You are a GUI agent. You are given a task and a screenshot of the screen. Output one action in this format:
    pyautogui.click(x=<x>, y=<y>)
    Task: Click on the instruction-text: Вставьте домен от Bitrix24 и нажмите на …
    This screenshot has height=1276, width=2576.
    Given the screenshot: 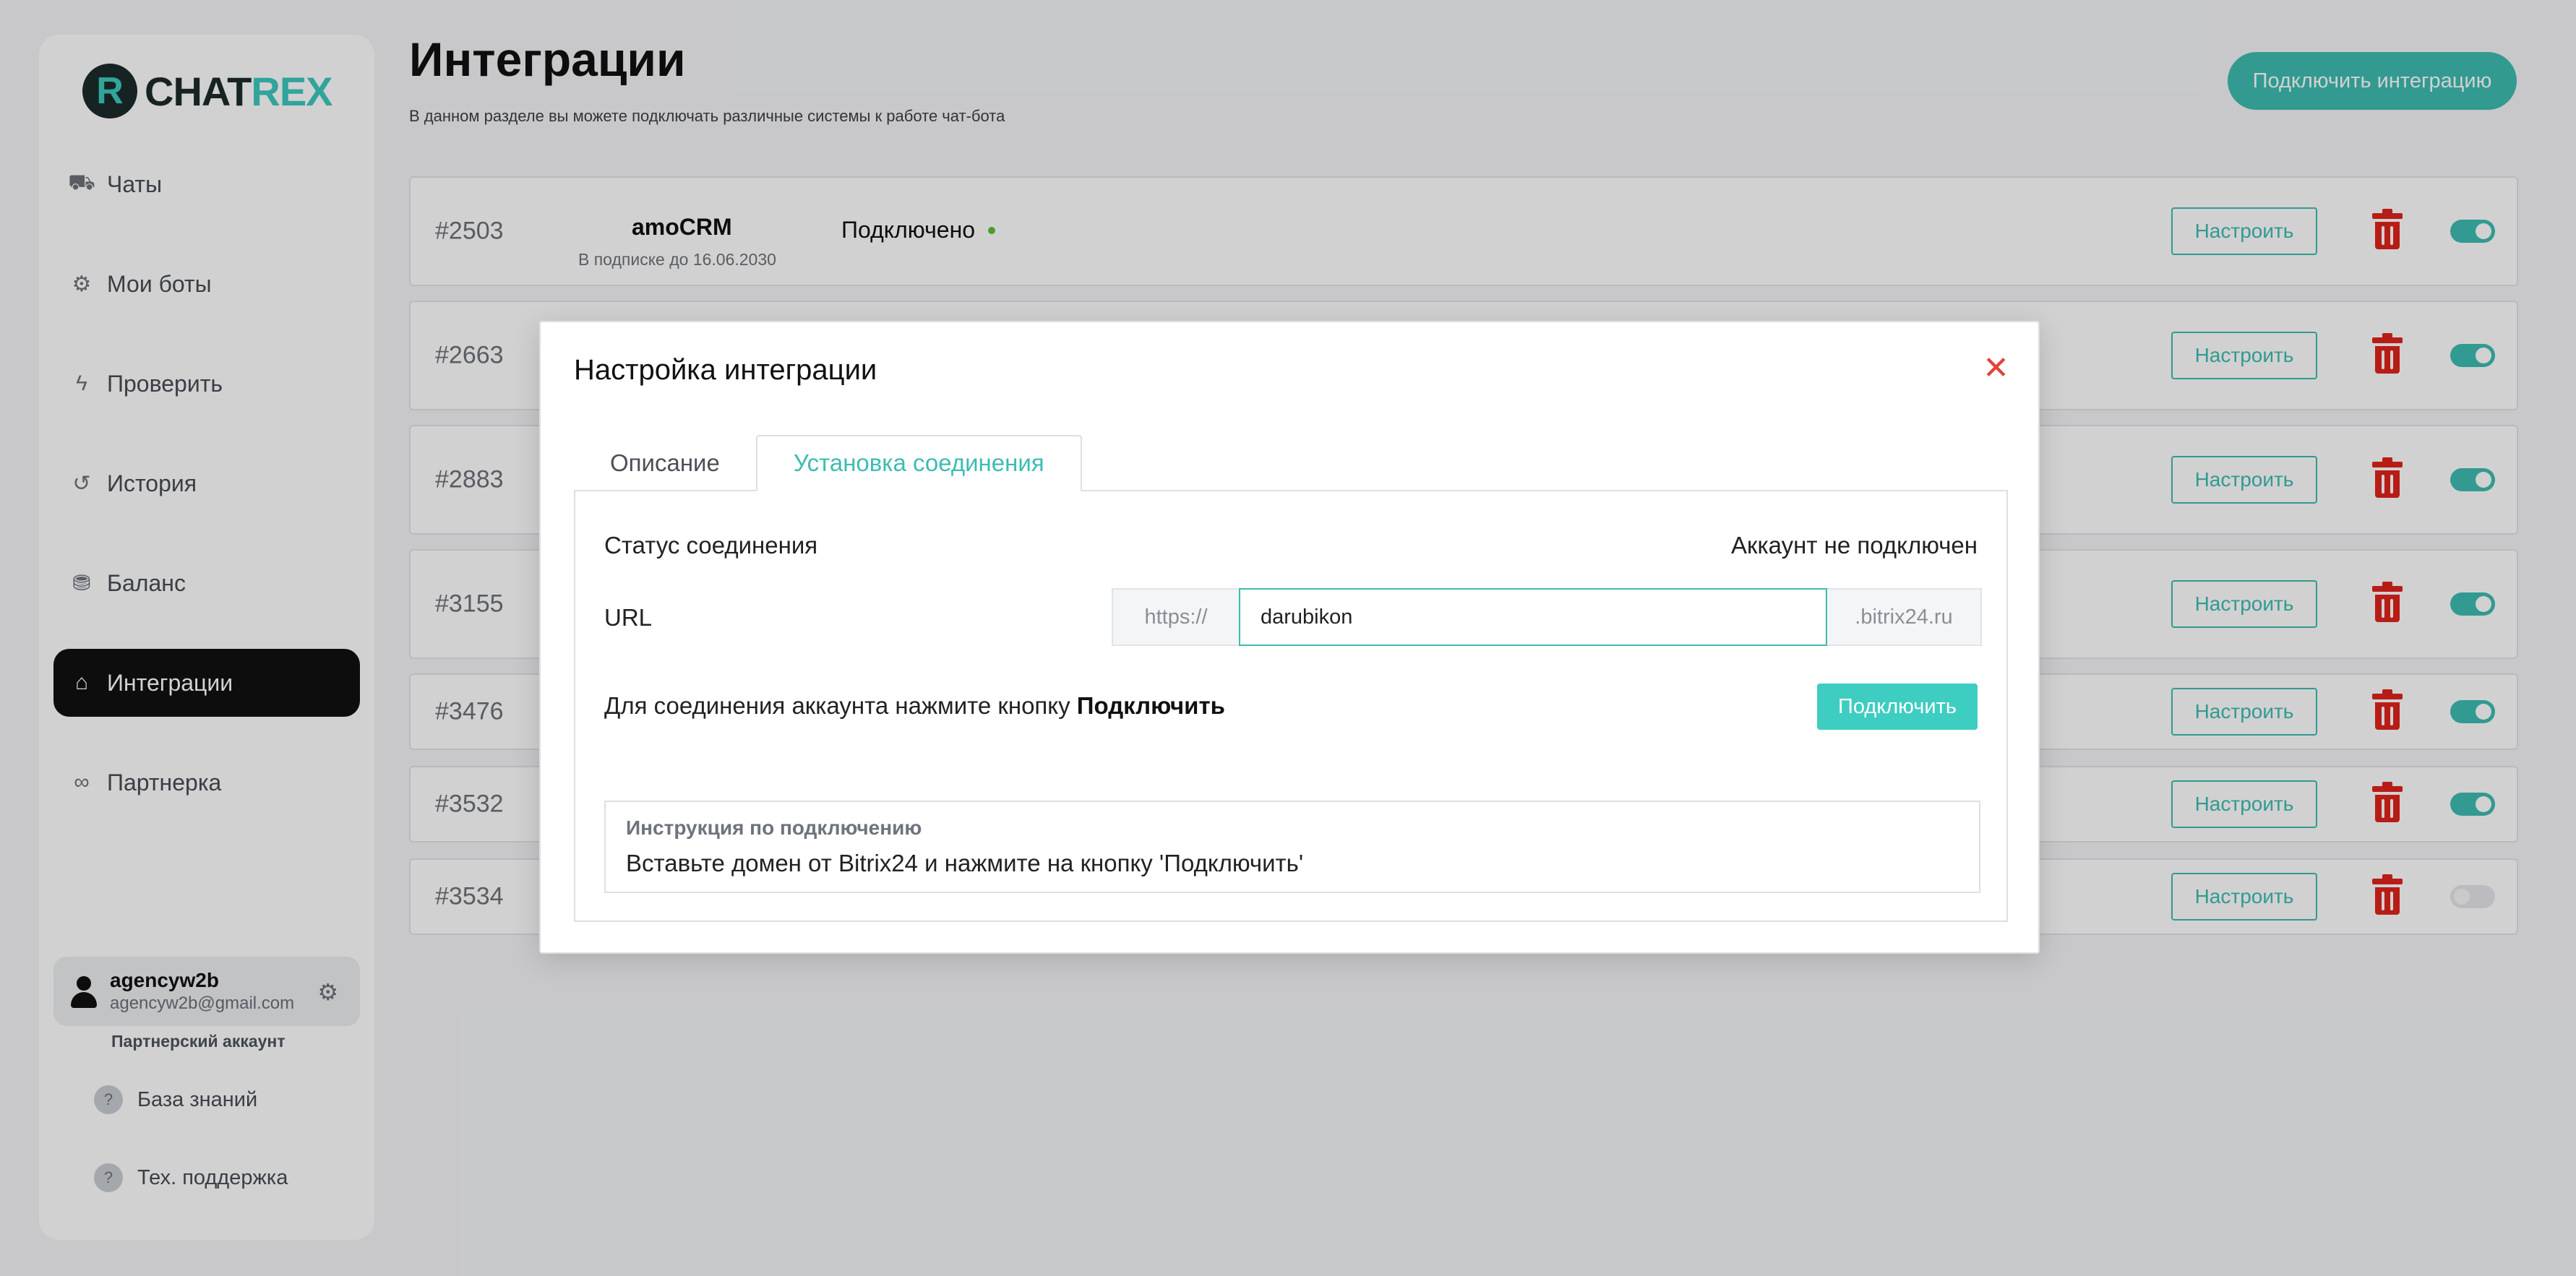 What is the action you would take?
    pyautogui.click(x=965, y=863)
    